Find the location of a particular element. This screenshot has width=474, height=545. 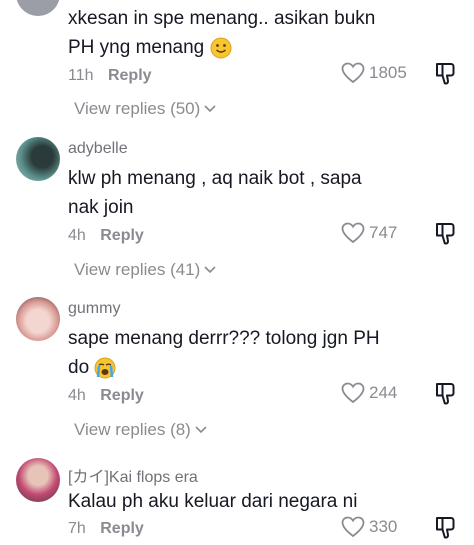

comment-time: 7h is located at coordinates (77, 528).